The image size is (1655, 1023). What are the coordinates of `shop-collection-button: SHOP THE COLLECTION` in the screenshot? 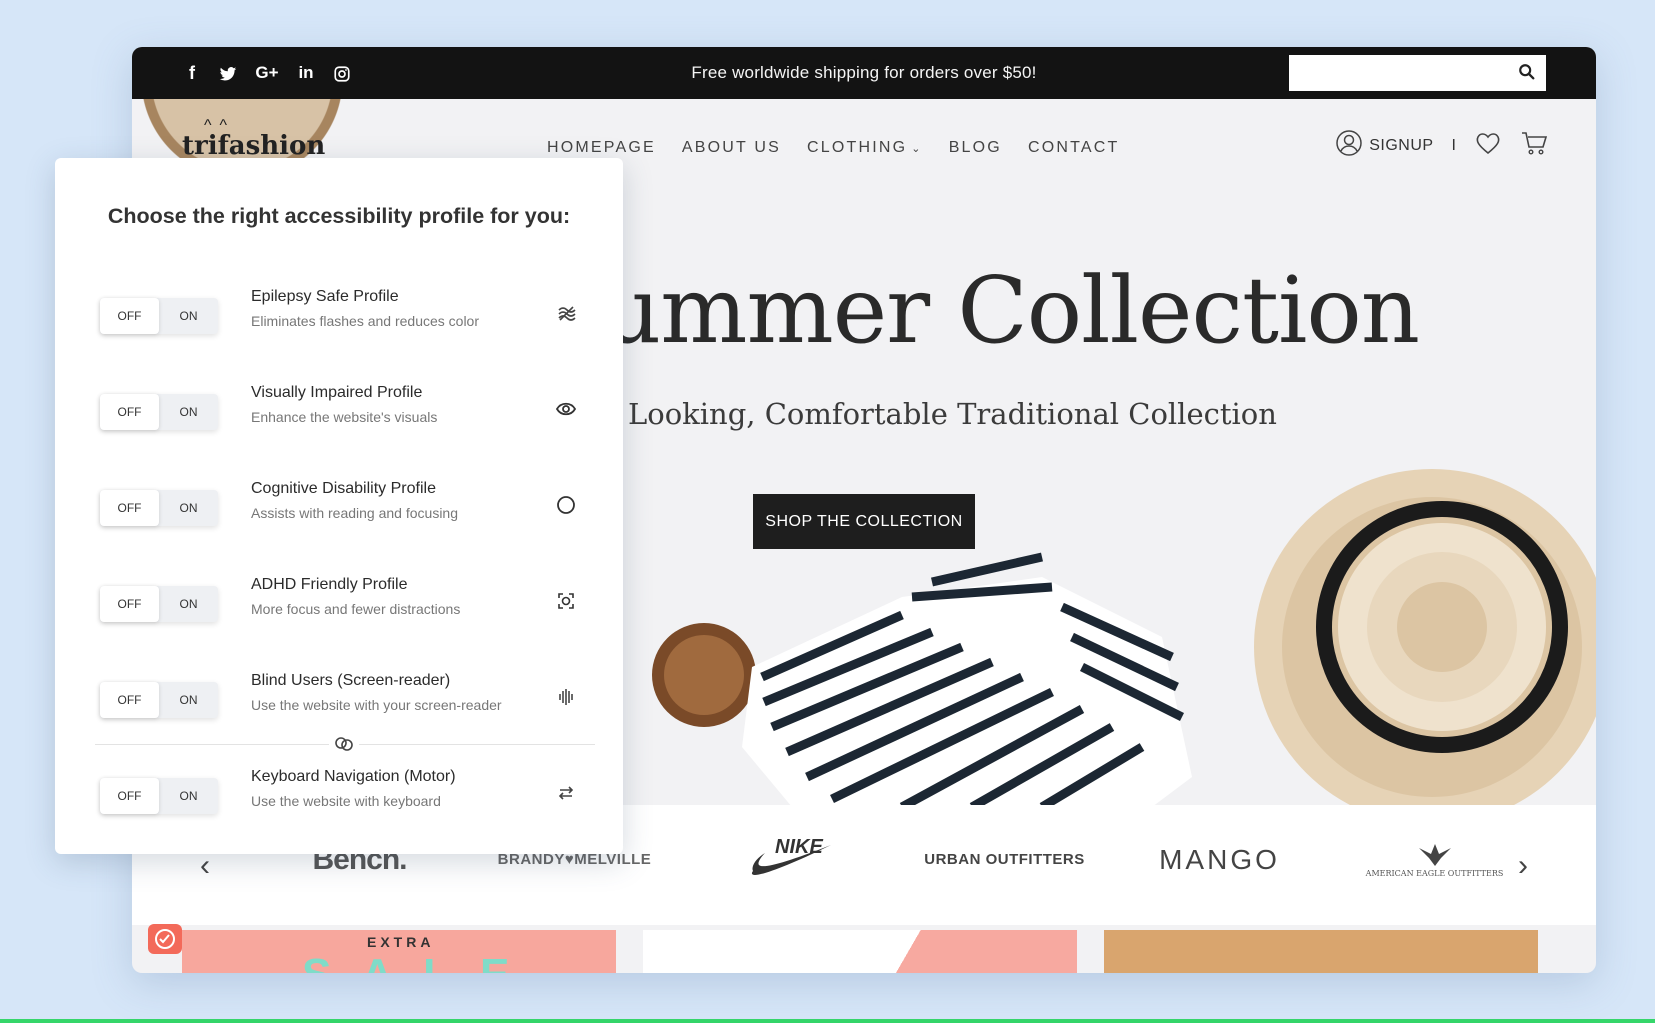 It's located at (864, 521).